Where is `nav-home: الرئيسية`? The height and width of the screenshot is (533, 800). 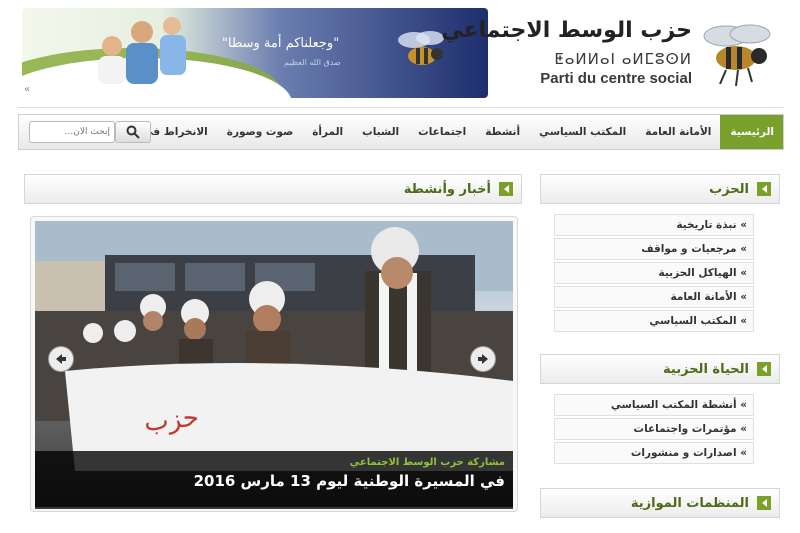 nav-home: الرئيسية is located at coordinates (751, 132).